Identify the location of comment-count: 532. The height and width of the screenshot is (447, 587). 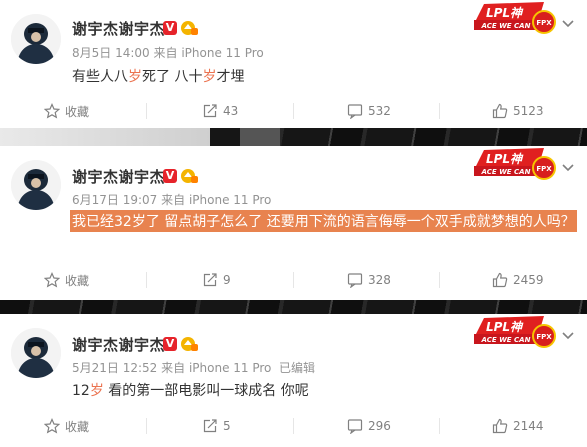
(379, 111).